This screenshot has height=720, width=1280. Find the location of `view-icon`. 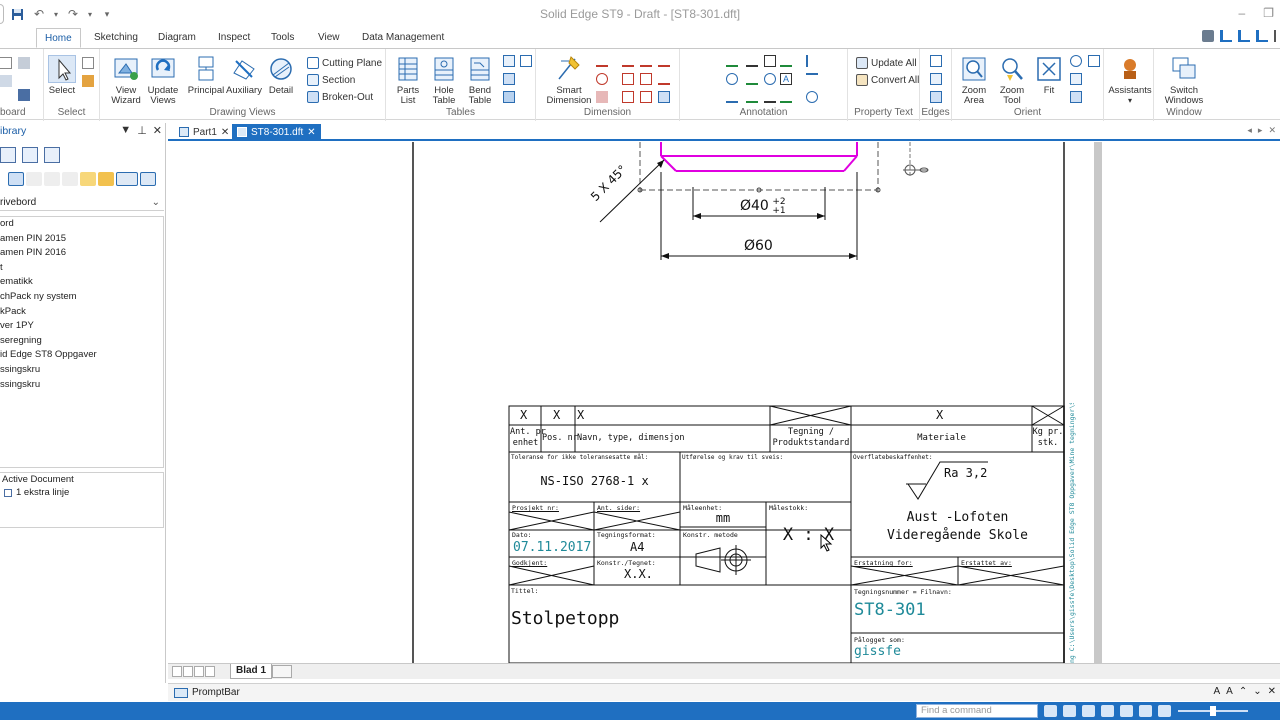

view-icon is located at coordinates (1094, 61).